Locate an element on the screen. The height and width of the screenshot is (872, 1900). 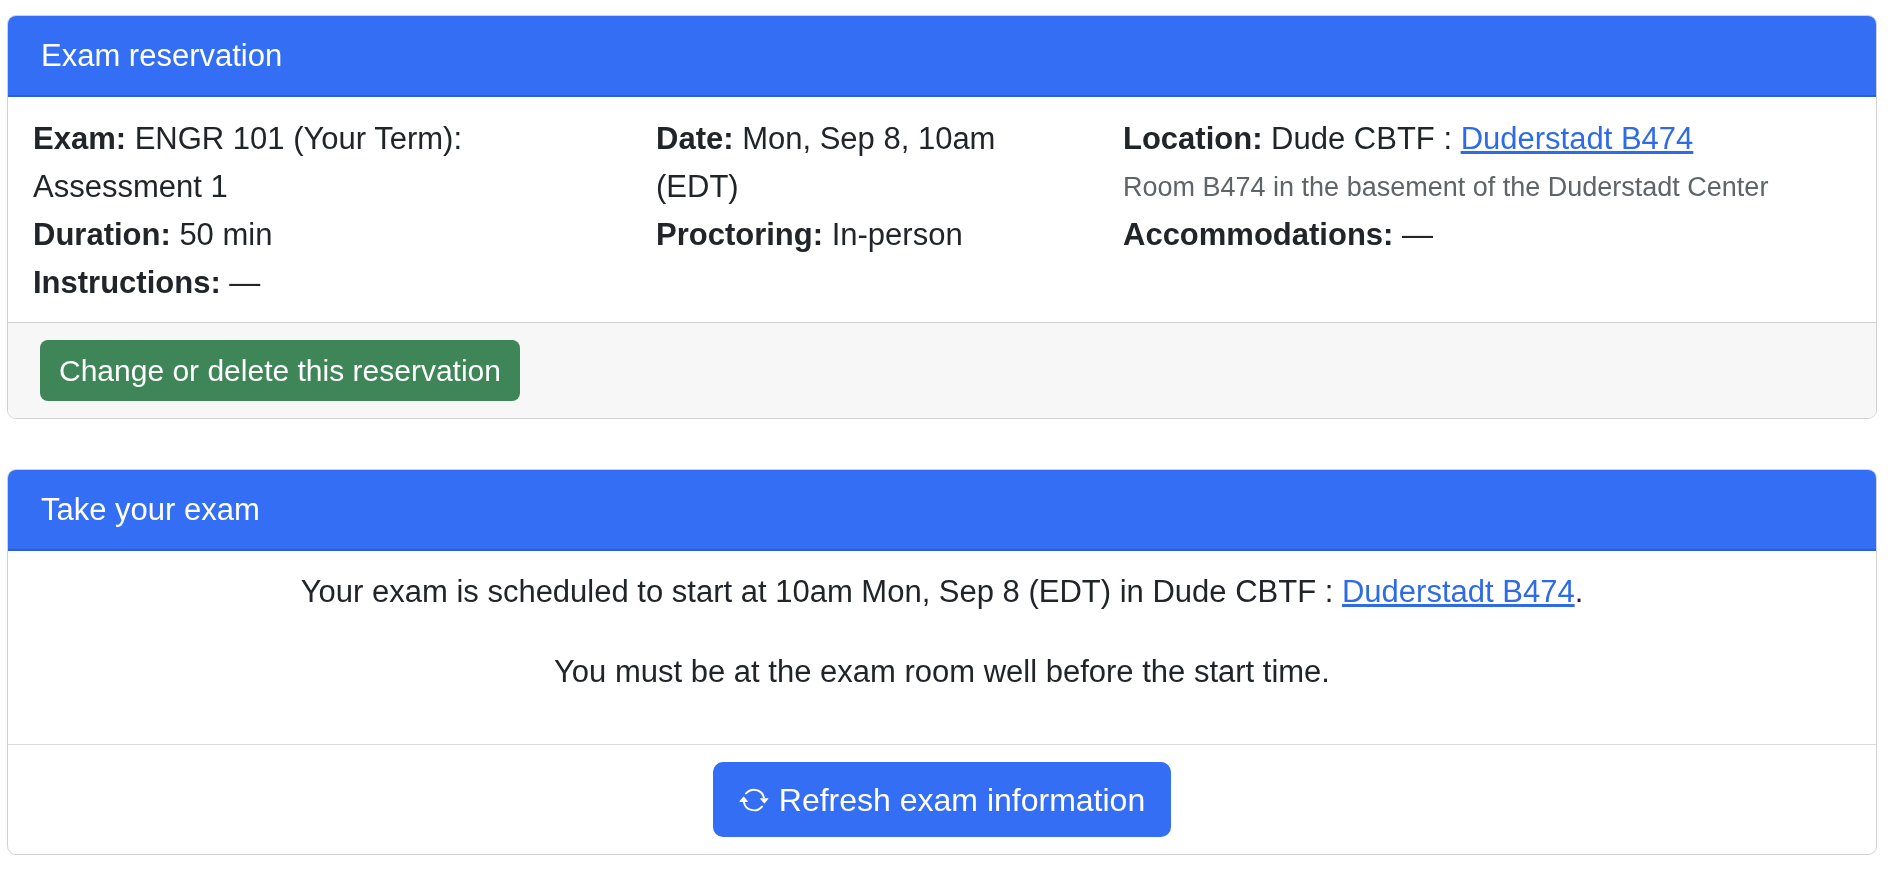
detail-text: Duration: 50 min is located at coordinates (153, 235).